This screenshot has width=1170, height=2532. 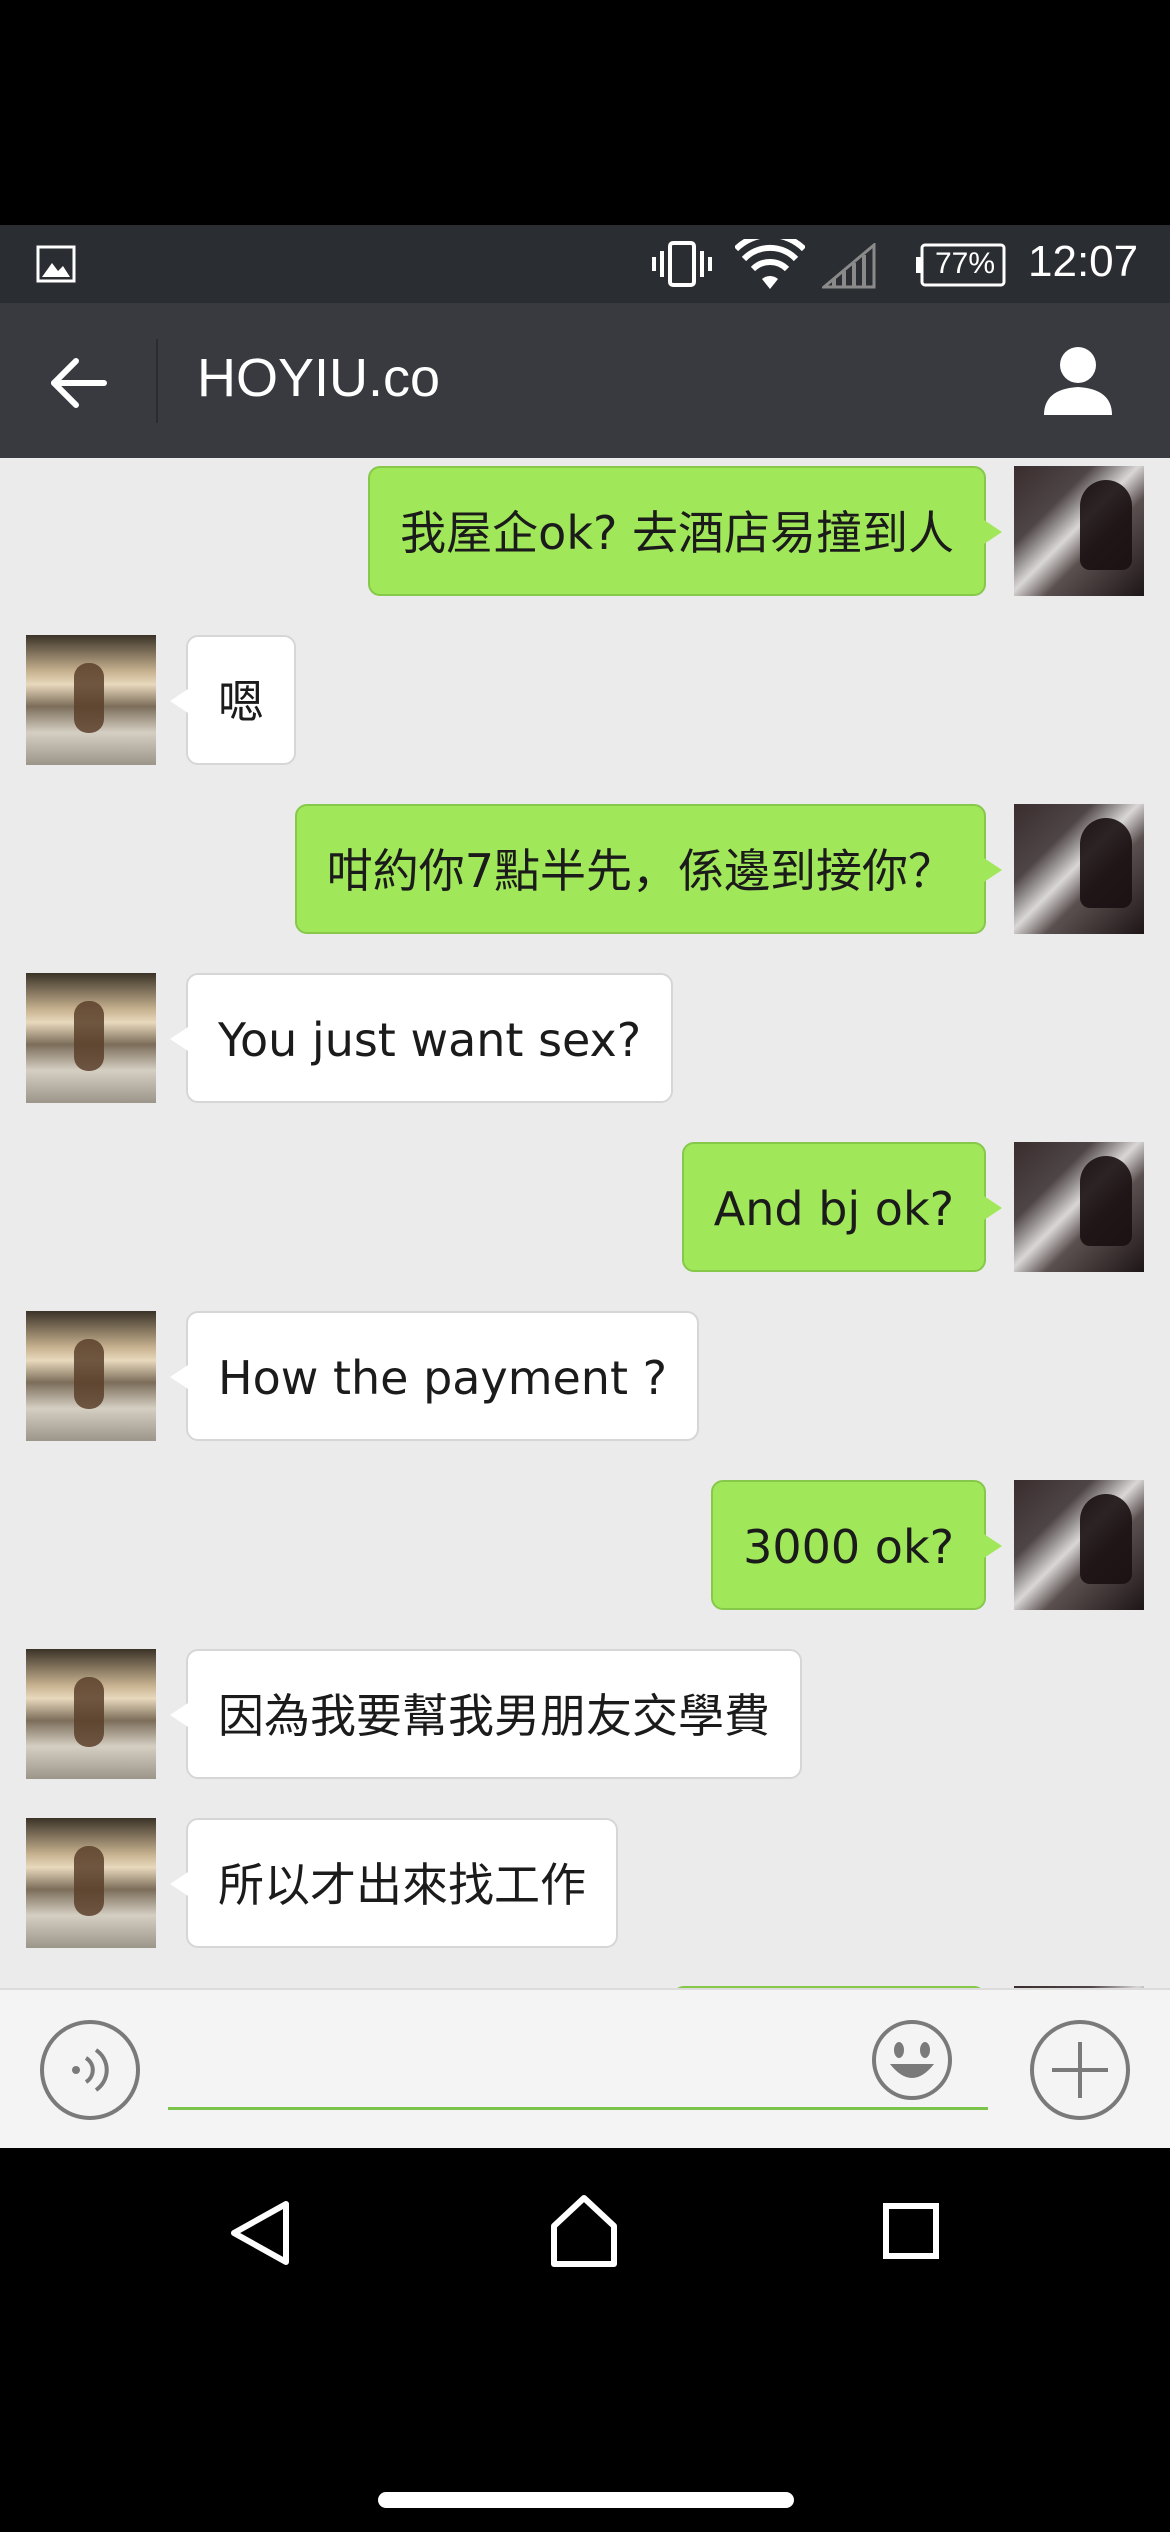 I want to click on gallery-icon, so click(x=56, y=264).